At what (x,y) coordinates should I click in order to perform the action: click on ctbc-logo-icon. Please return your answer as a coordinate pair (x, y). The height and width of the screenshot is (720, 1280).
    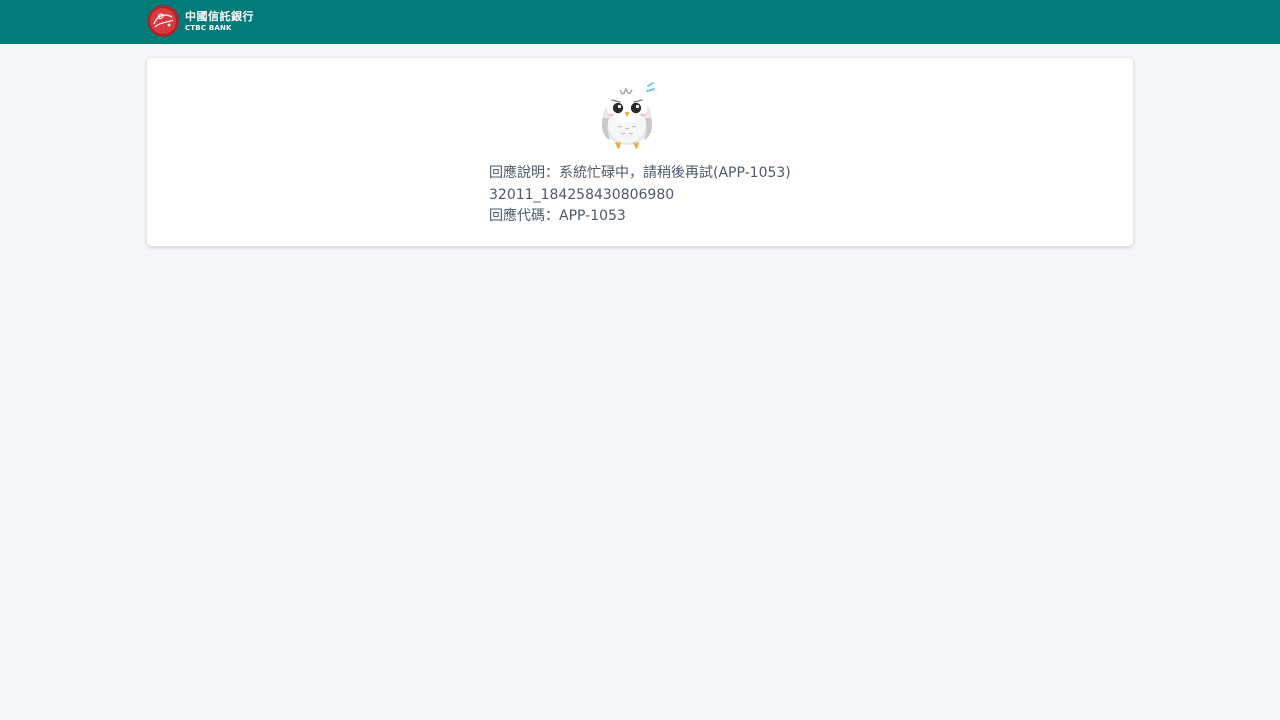
    Looking at the image, I should click on (163, 21).